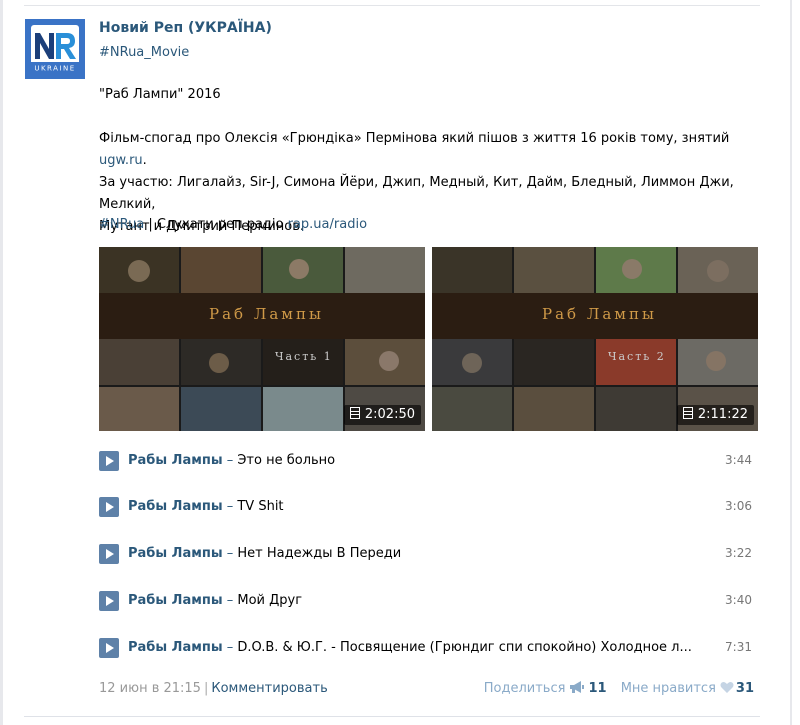  What do you see at coordinates (1, 362) in the screenshot?
I see `page-border-left` at bounding box center [1, 362].